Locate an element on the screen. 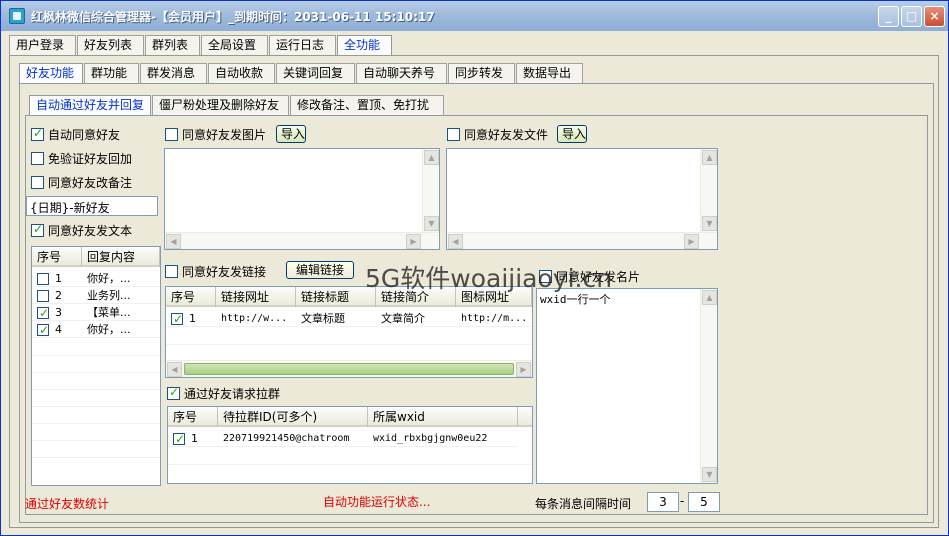 This screenshot has width=949, height=536. tab-auto-chat: 自动聊天养号 is located at coordinates (401, 73).